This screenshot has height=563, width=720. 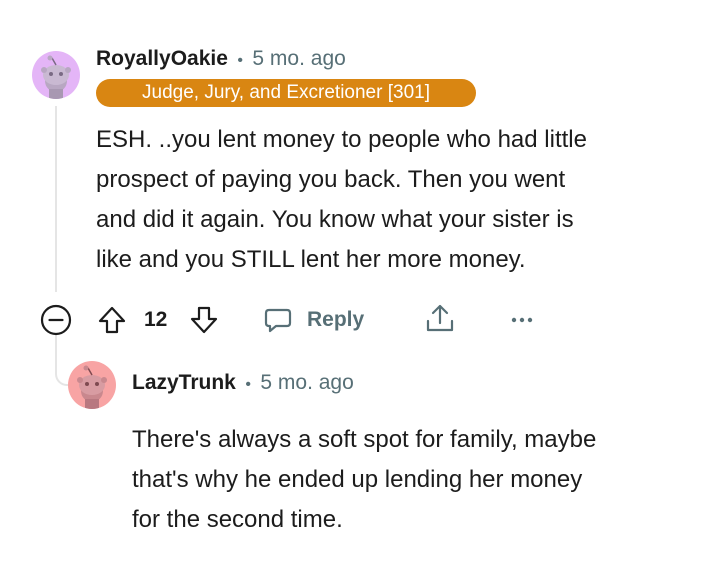 I want to click on comment-line: for the second time., so click(x=237, y=519).